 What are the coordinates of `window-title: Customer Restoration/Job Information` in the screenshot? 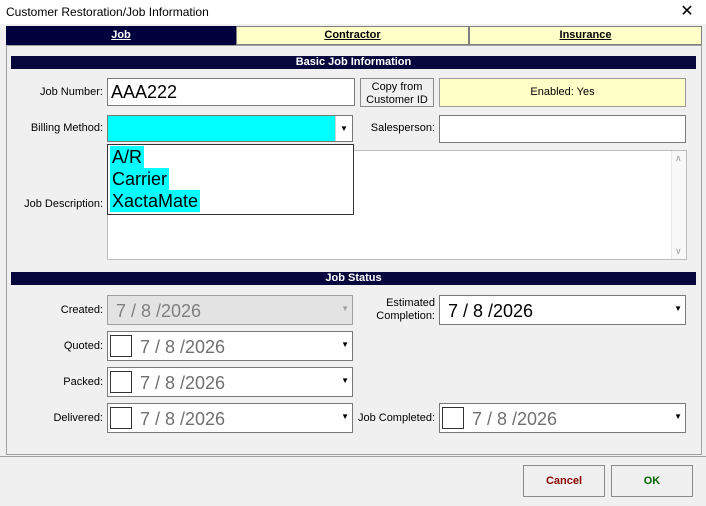 It's located at (107, 12).